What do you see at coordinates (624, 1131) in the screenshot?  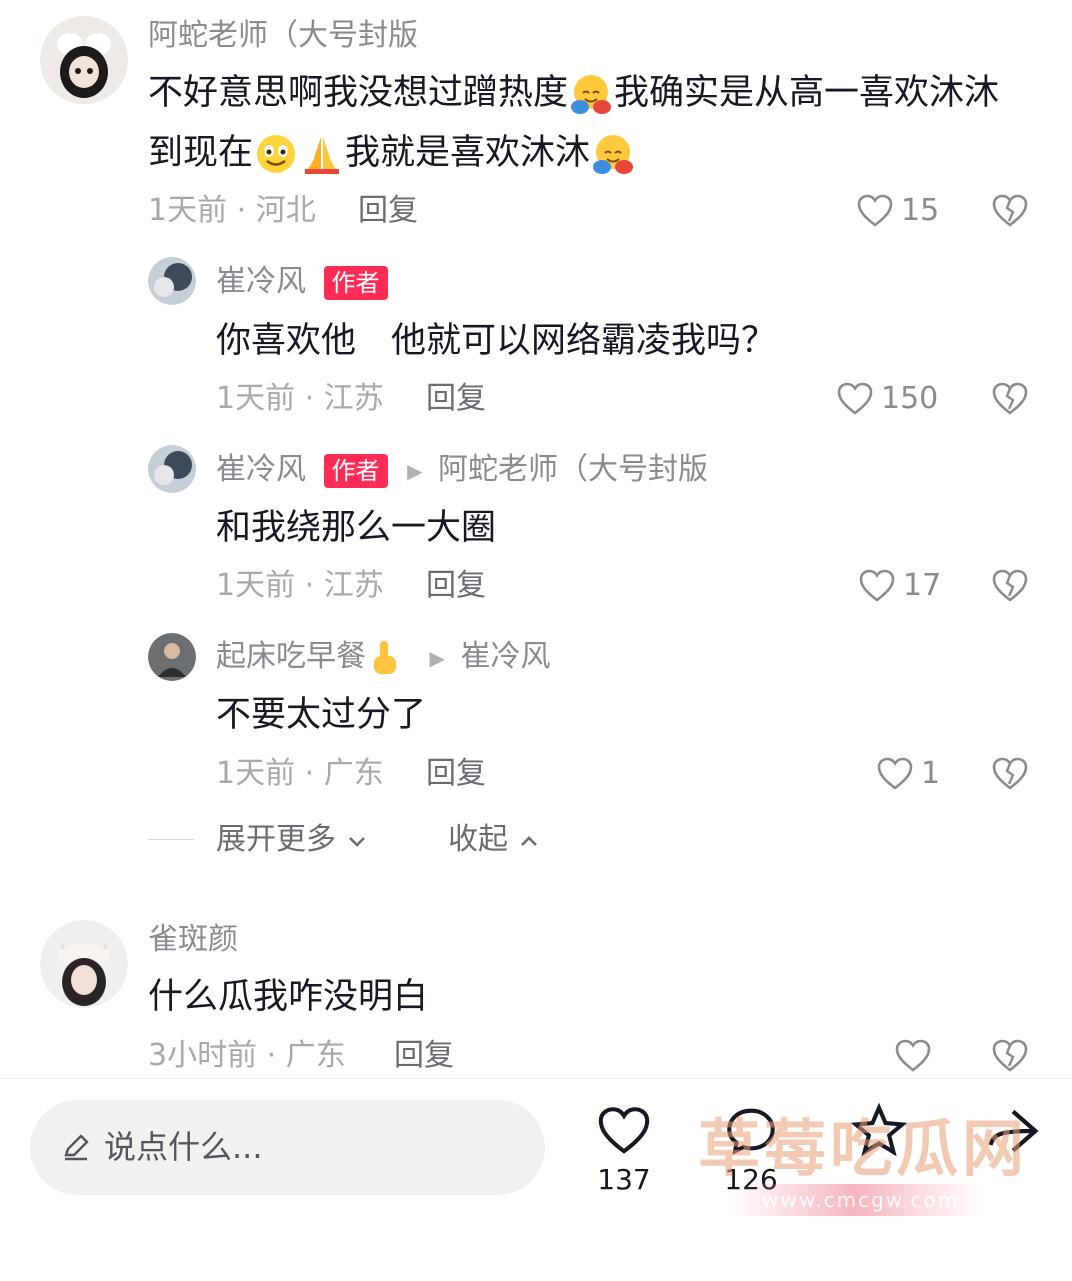 I see `like-video-heart-icon` at bounding box center [624, 1131].